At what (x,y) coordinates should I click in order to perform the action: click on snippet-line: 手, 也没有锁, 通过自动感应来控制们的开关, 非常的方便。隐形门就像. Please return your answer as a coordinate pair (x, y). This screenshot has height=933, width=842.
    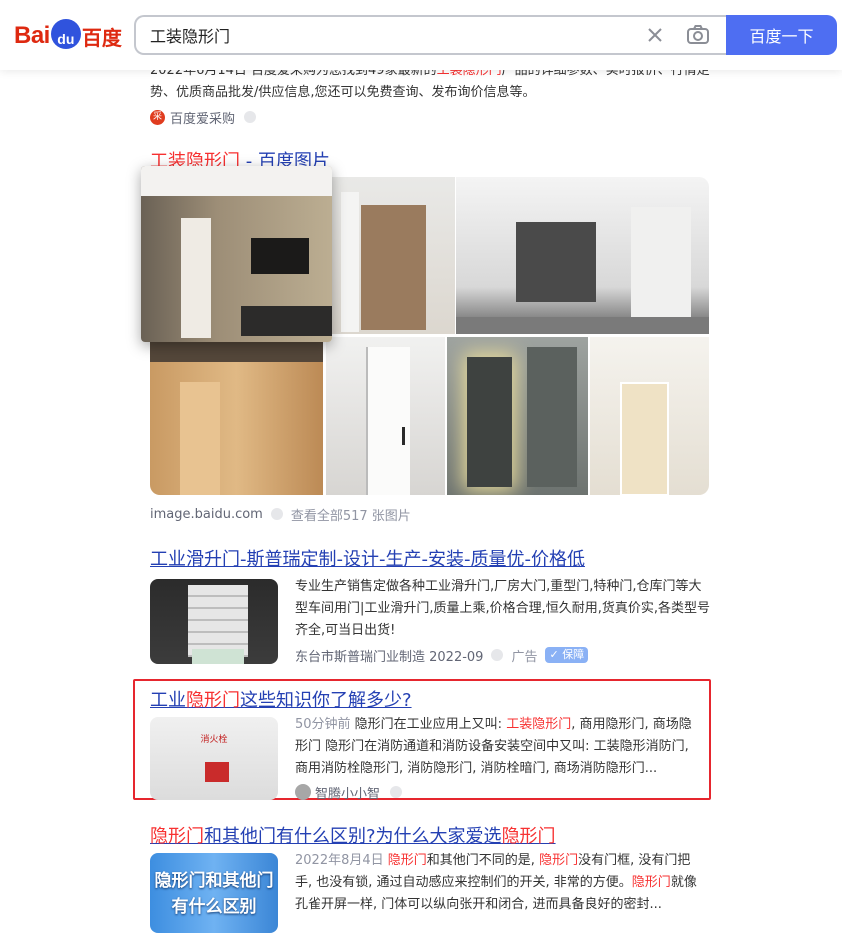
    Looking at the image, I should click on (505, 883).